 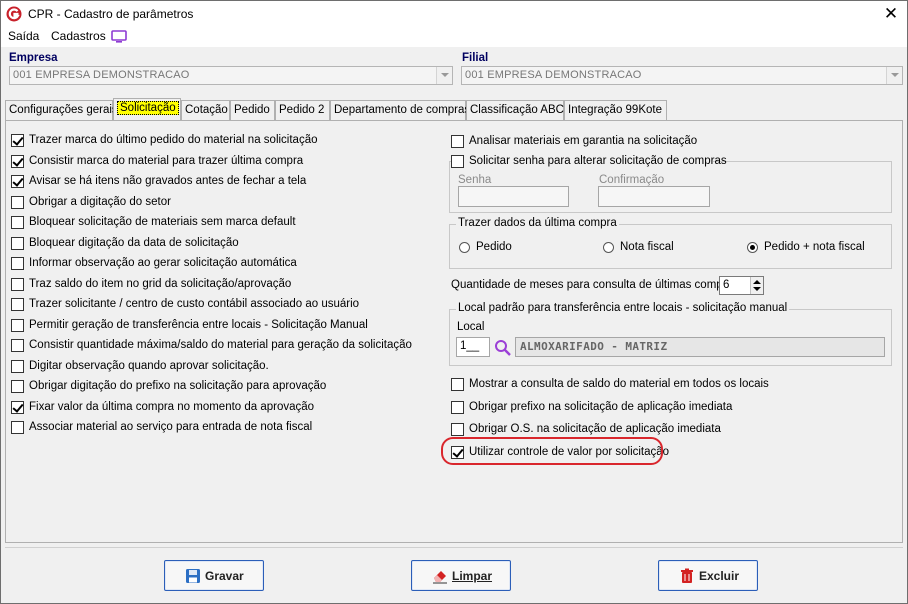 I want to click on tab-cotacao: Cotação, so click(x=205, y=110).